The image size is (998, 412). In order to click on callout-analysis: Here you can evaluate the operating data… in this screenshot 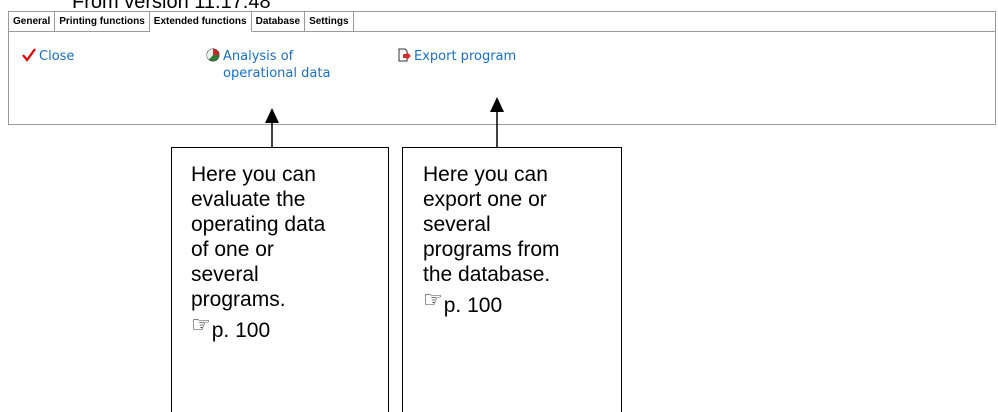, I will do `click(280, 279)`.